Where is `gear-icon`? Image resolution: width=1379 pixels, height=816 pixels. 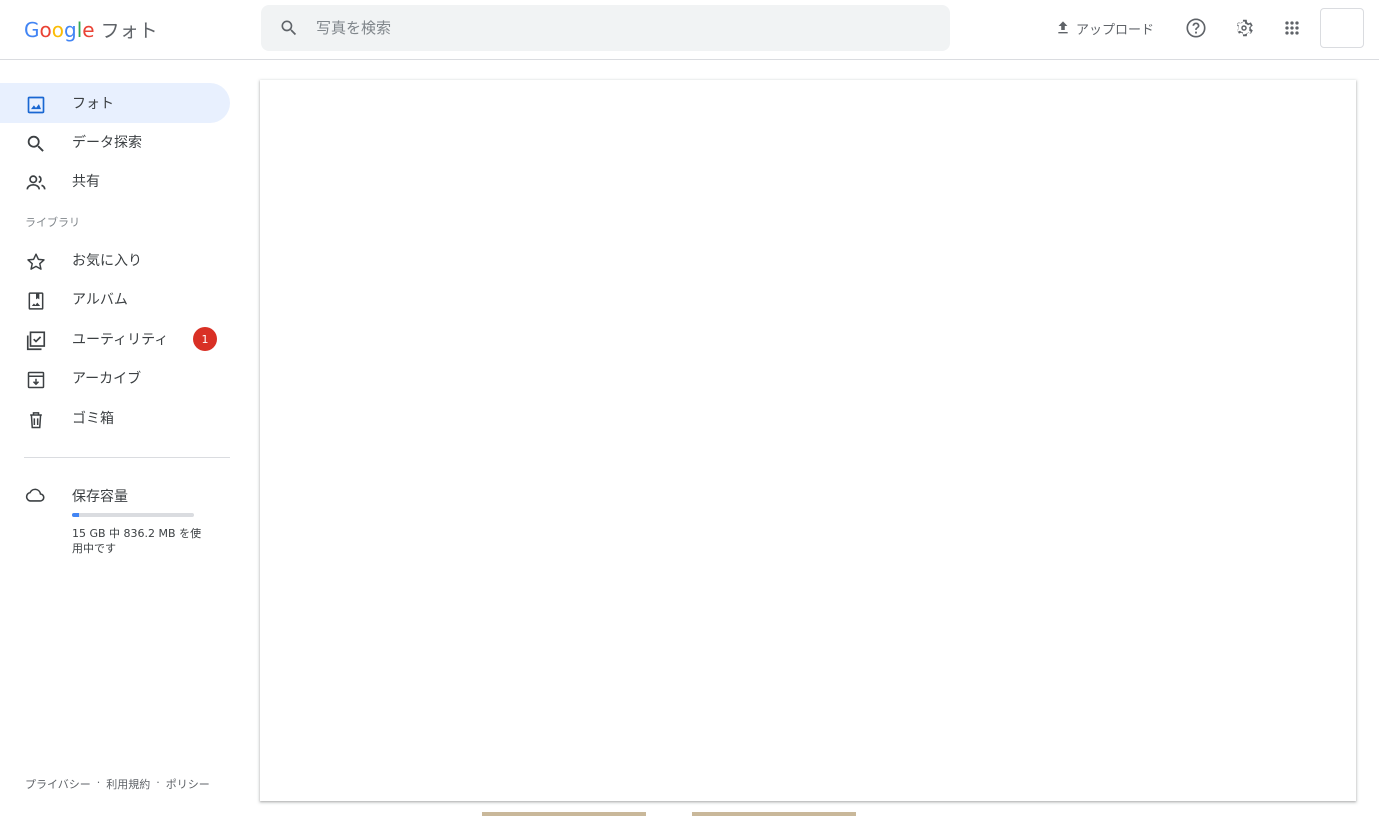 gear-icon is located at coordinates (1245, 28).